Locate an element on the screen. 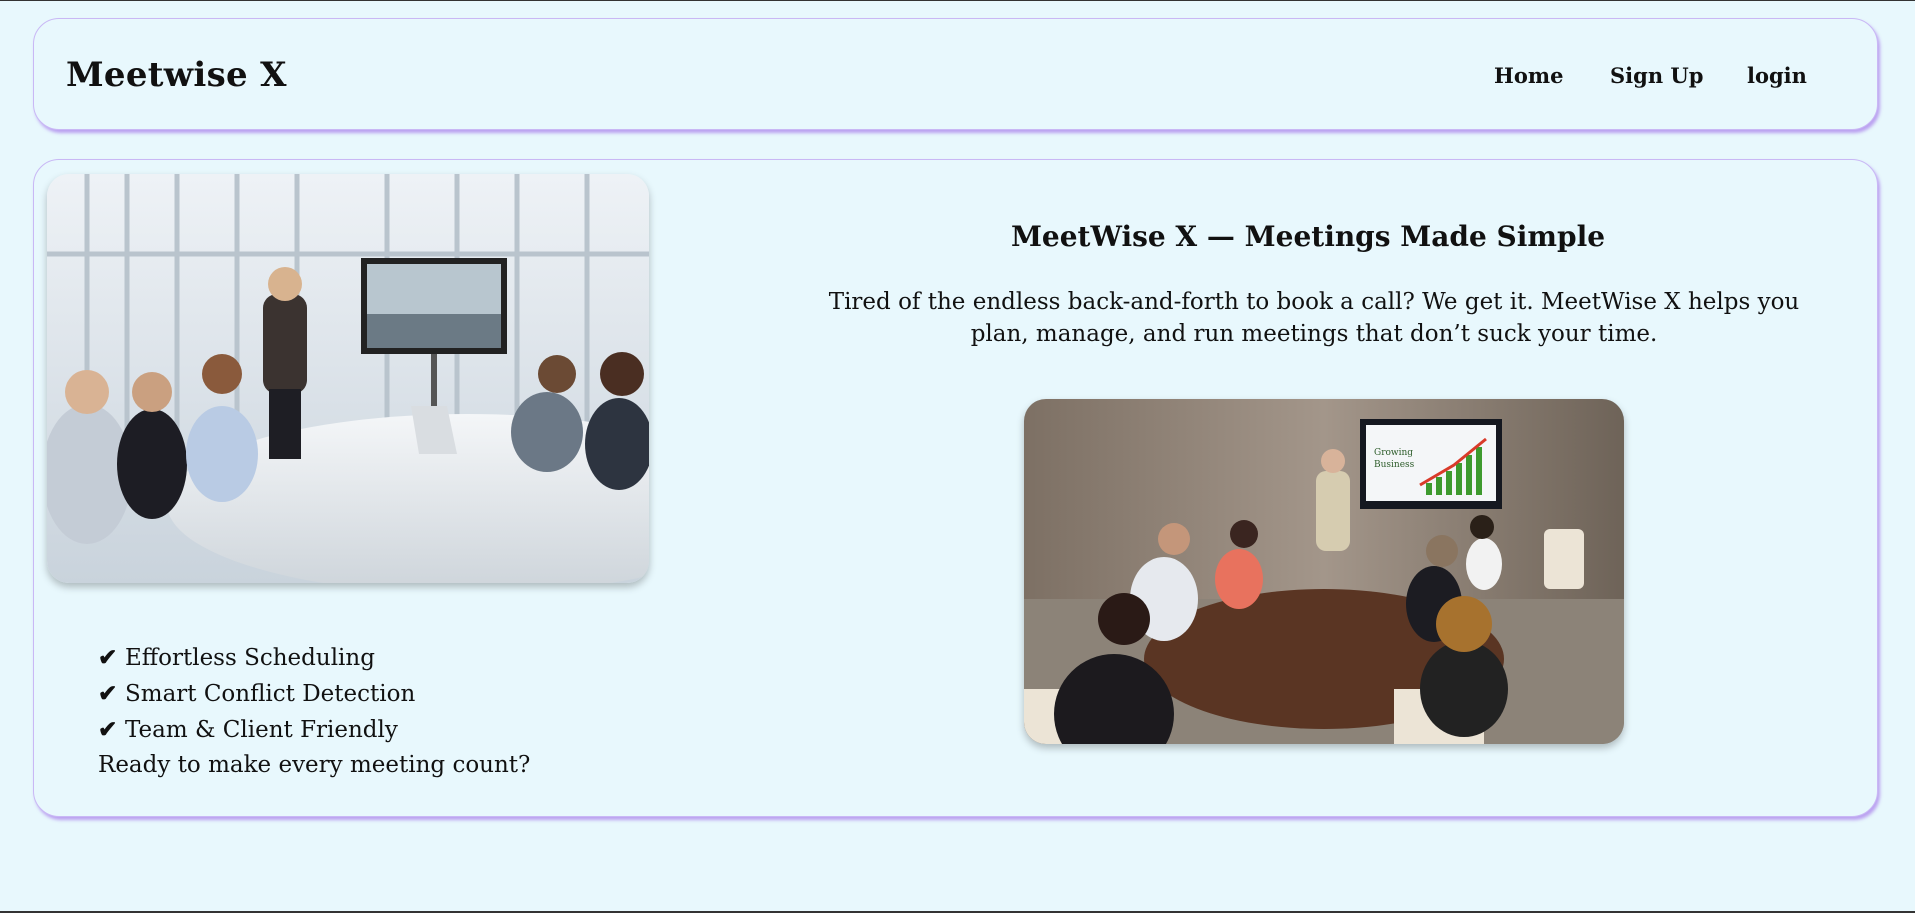  screen-text-growing: Growing is located at coordinates (1393, 453).